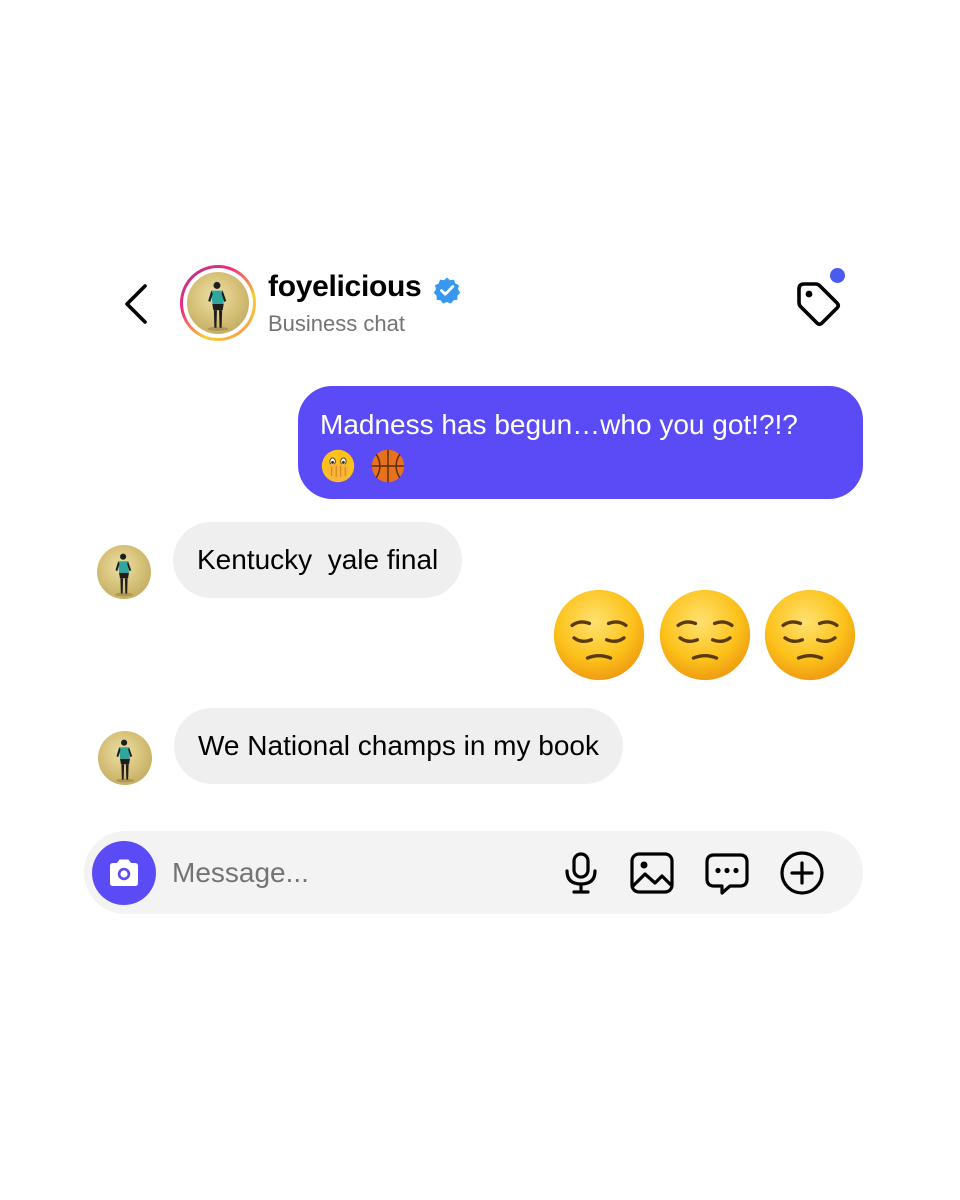 This screenshot has height=1200, width=960. I want to click on incoming-message-bubble: We National champs in my book, so click(398, 746).